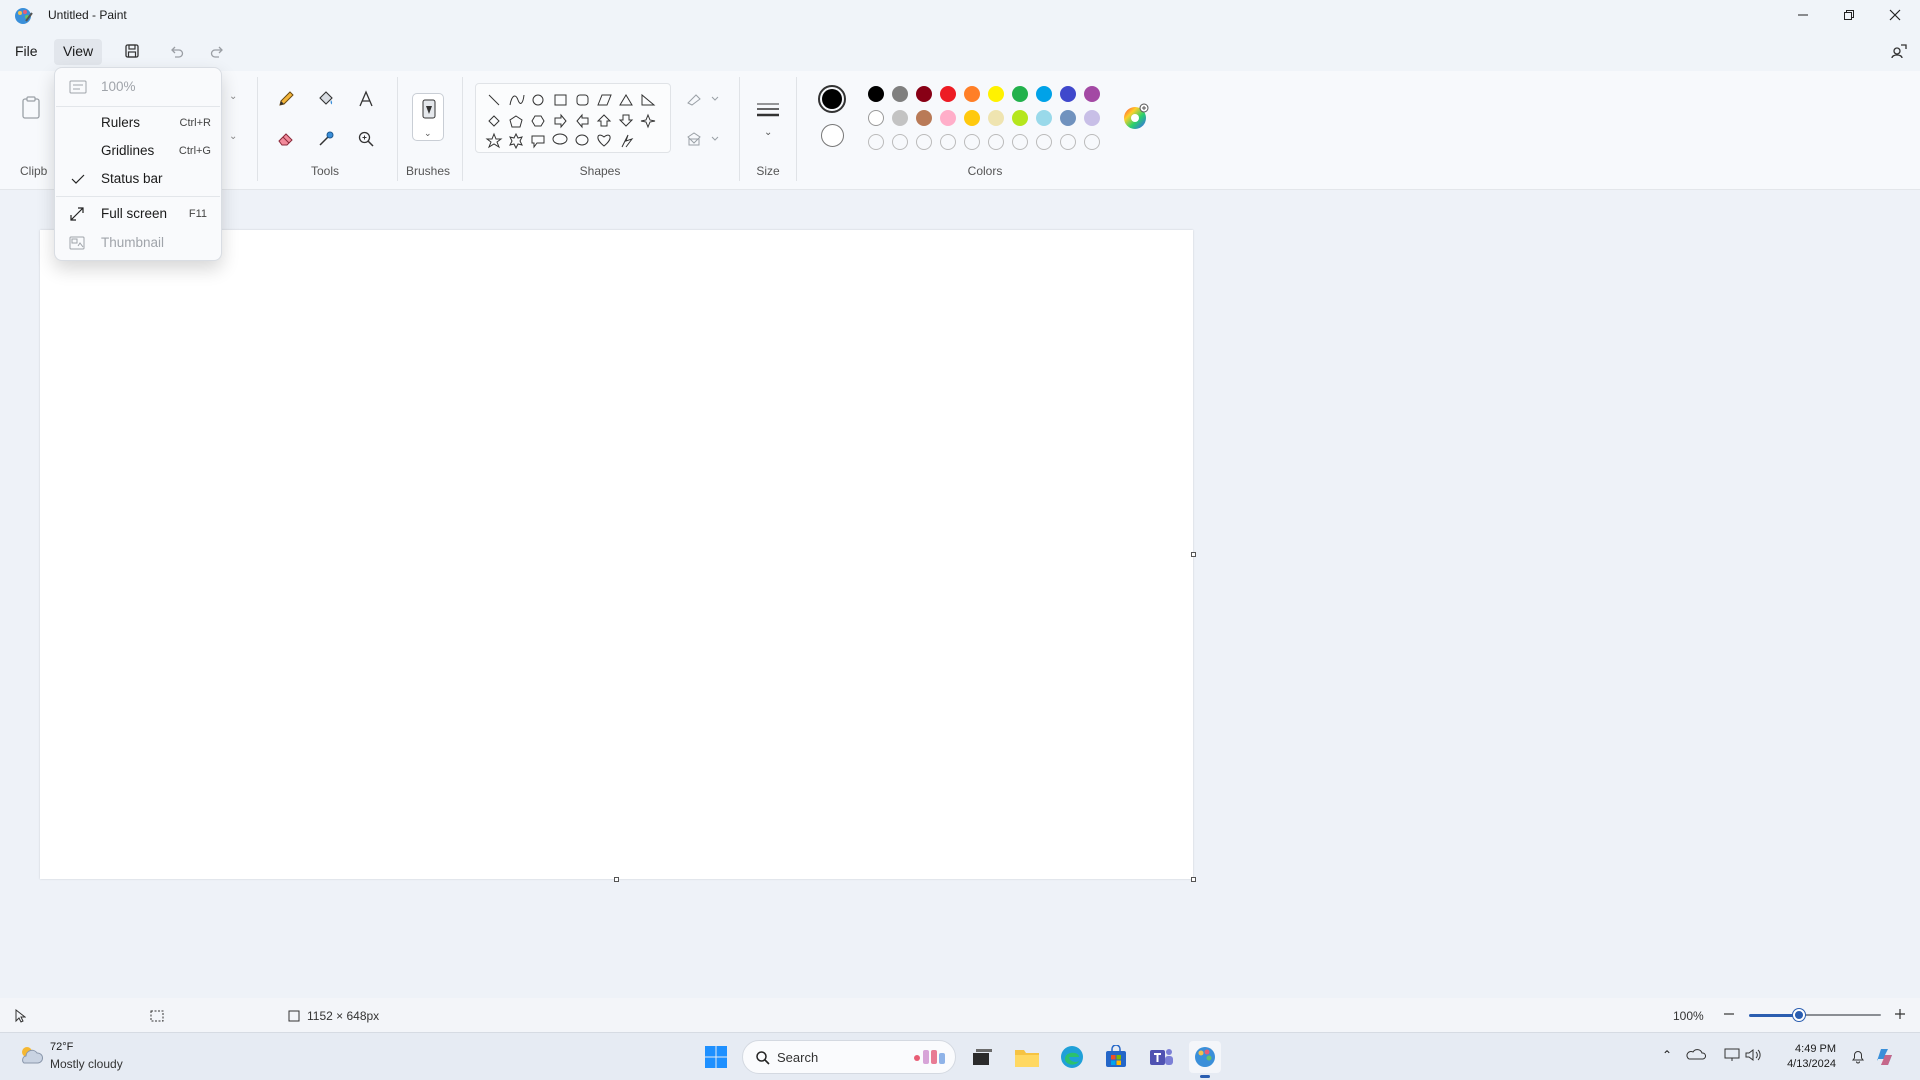  I want to click on view-menu-status-bar: Status bar, so click(139, 179).